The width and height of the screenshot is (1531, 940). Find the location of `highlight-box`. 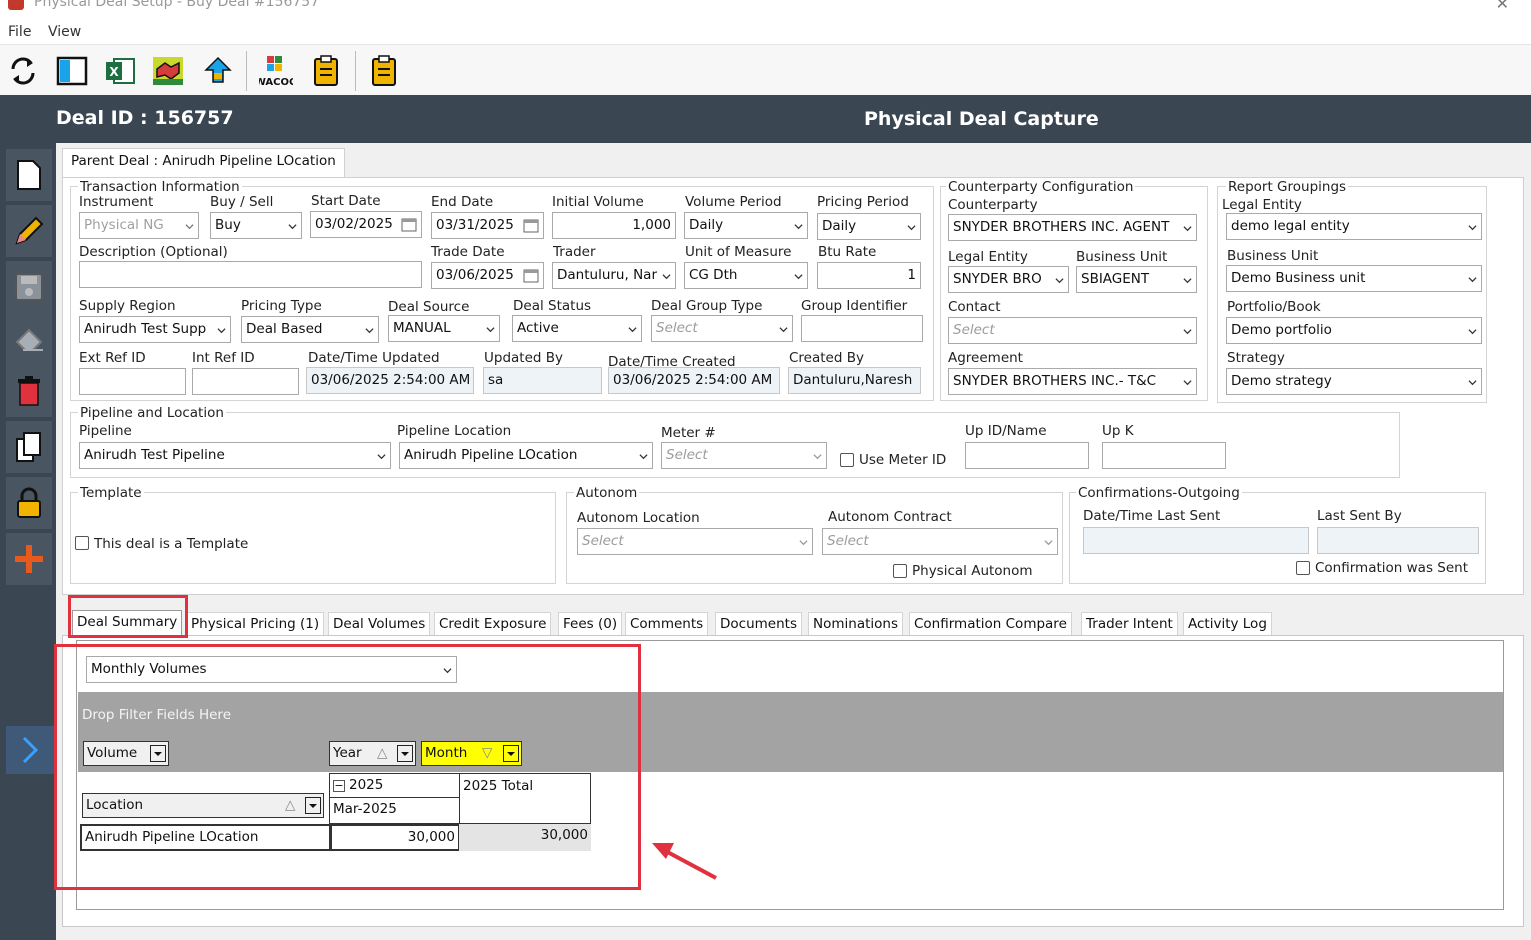

highlight-box is located at coordinates (128, 616).